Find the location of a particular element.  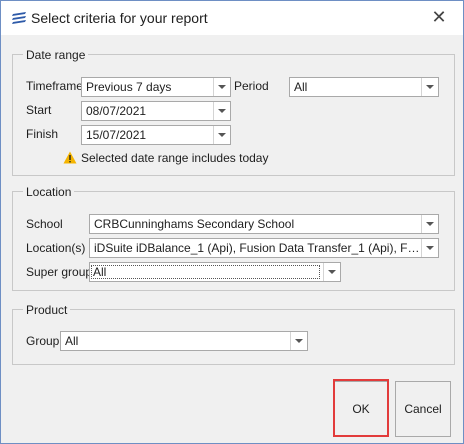

start-date-picker: 08/07/2021 is located at coordinates (156, 111).